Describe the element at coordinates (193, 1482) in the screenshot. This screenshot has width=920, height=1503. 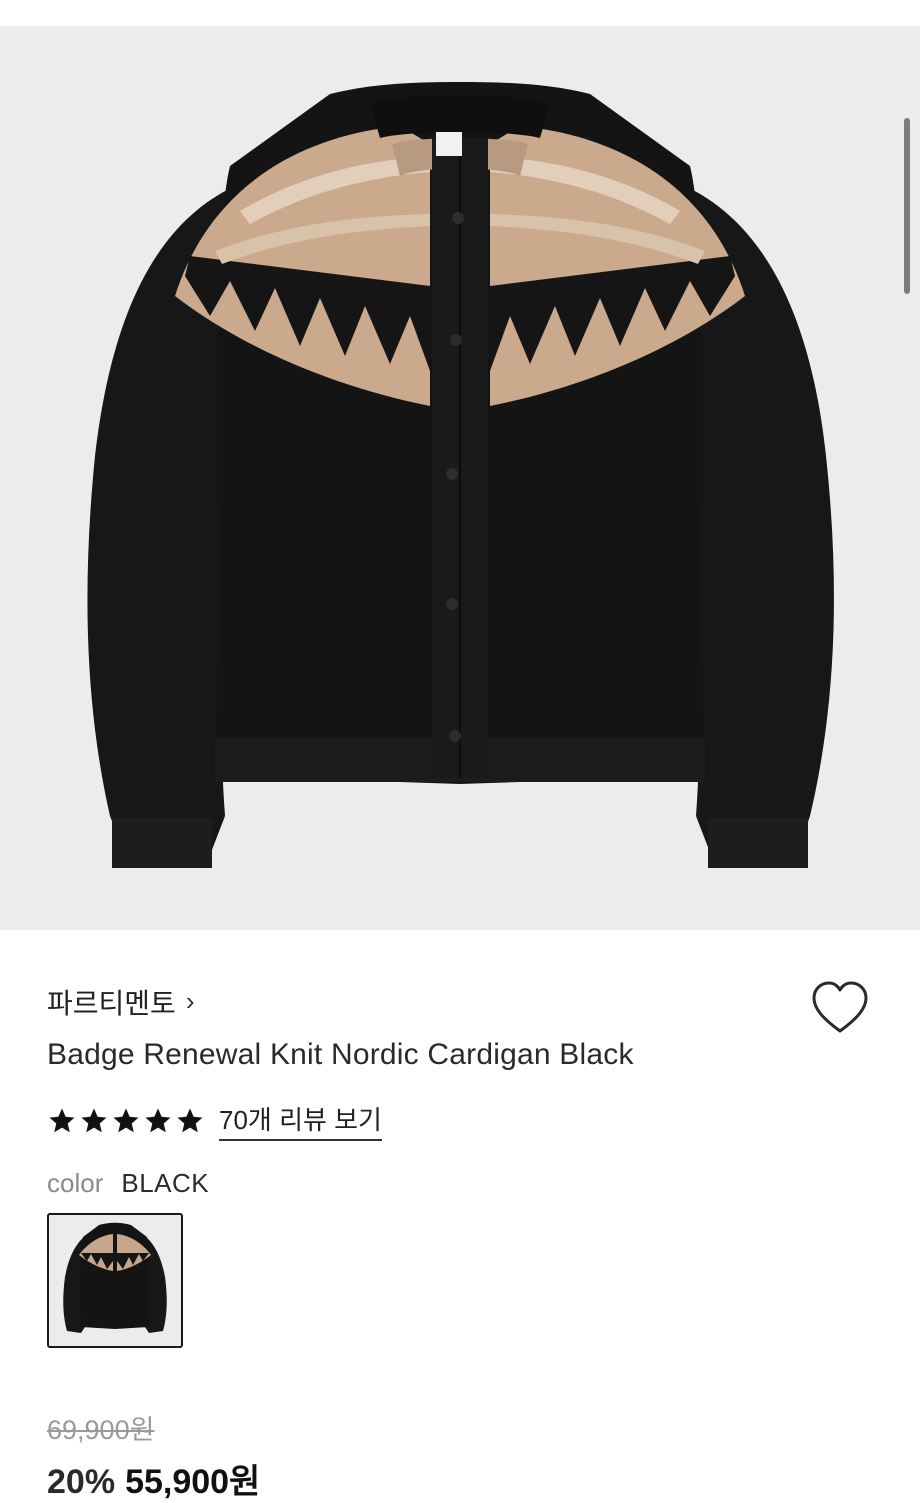
I see `sale-price: 55,900원` at that location.